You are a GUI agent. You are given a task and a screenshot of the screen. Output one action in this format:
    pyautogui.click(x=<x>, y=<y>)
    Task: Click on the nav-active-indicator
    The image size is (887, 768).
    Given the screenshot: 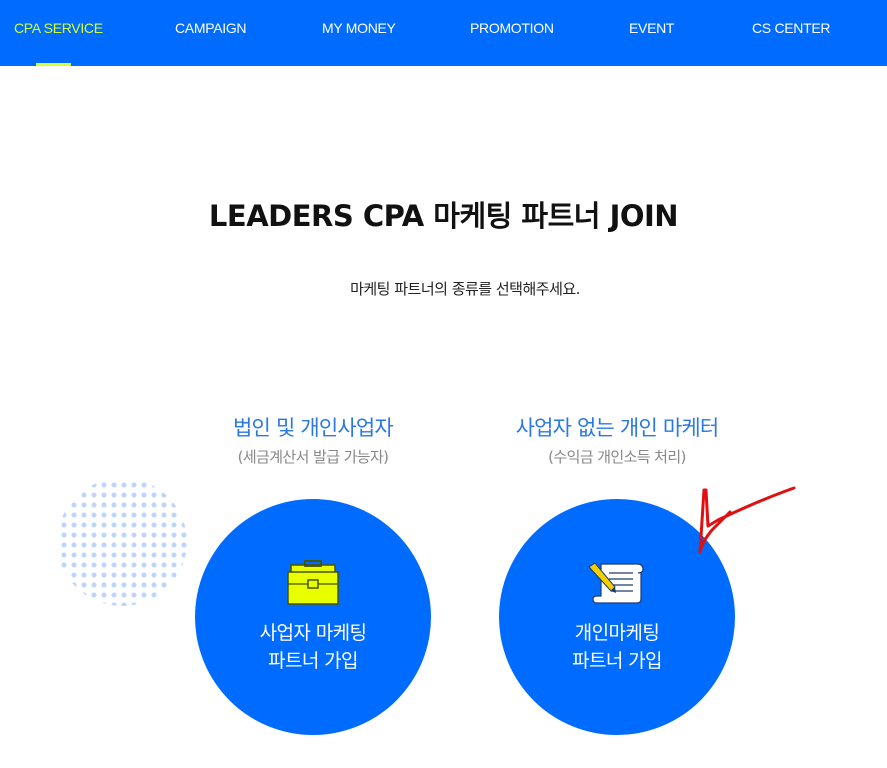 What is the action you would take?
    pyautogui.click(x=53, y=64)
    